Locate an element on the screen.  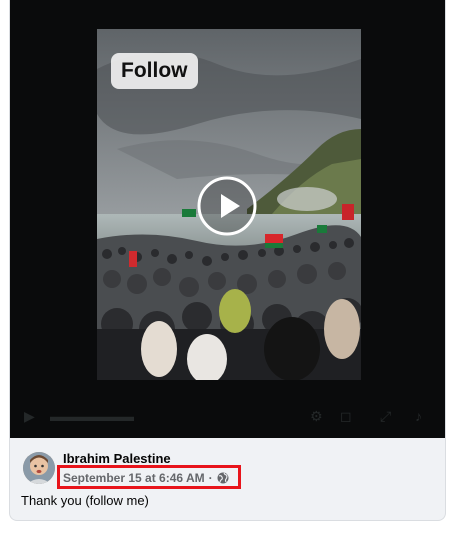
avatar-image is located at coordinates (39, 468).